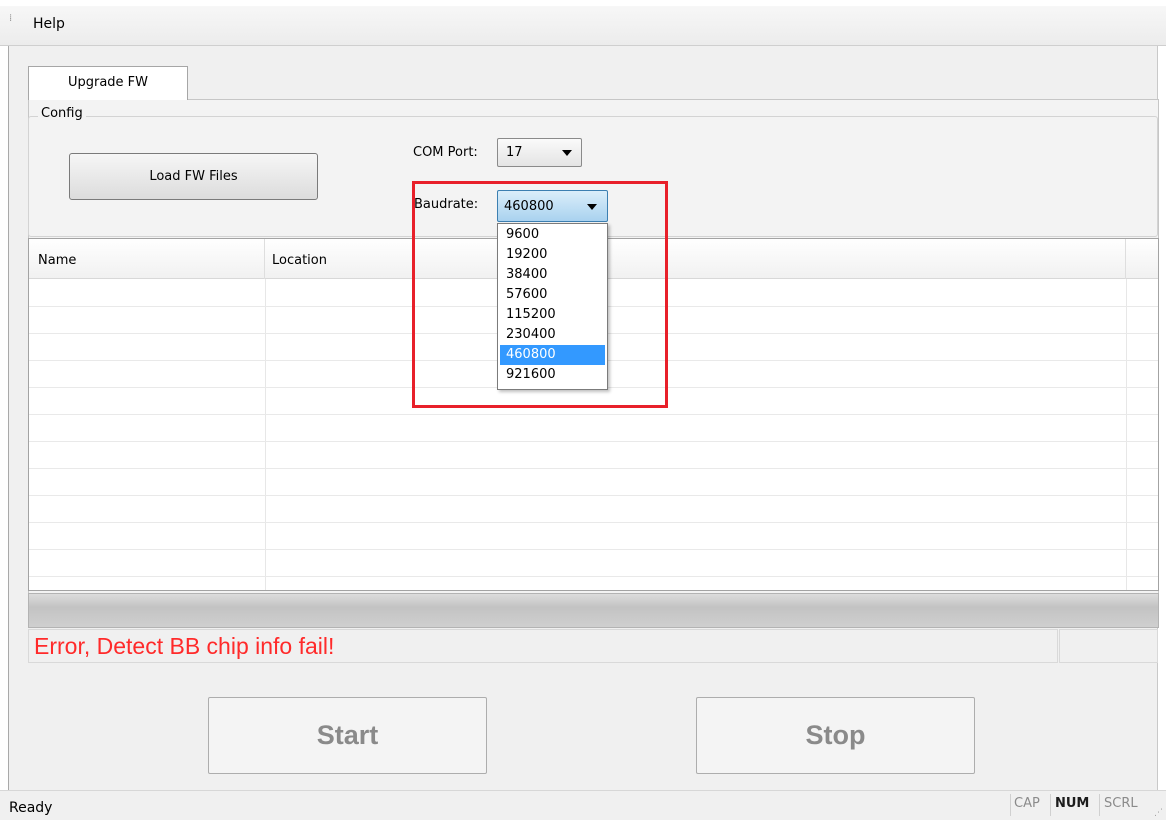 Image resolution: width=1166 pixels, height=820 pixels. I want to click on stop-button: Stop, so click(835, 735).